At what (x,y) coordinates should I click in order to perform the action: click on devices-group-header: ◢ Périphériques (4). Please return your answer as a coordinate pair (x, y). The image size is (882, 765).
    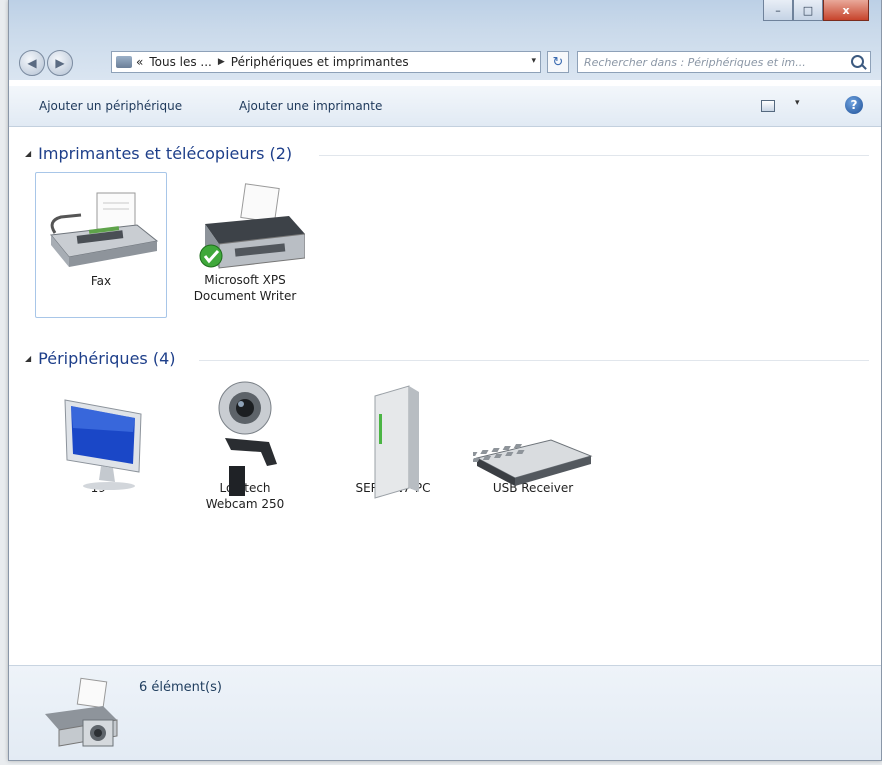
    Looking at the image, I should click on (100, 358).